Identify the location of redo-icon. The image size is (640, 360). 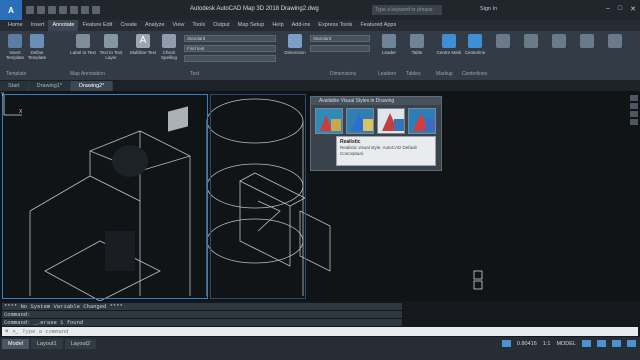
(96, 10).